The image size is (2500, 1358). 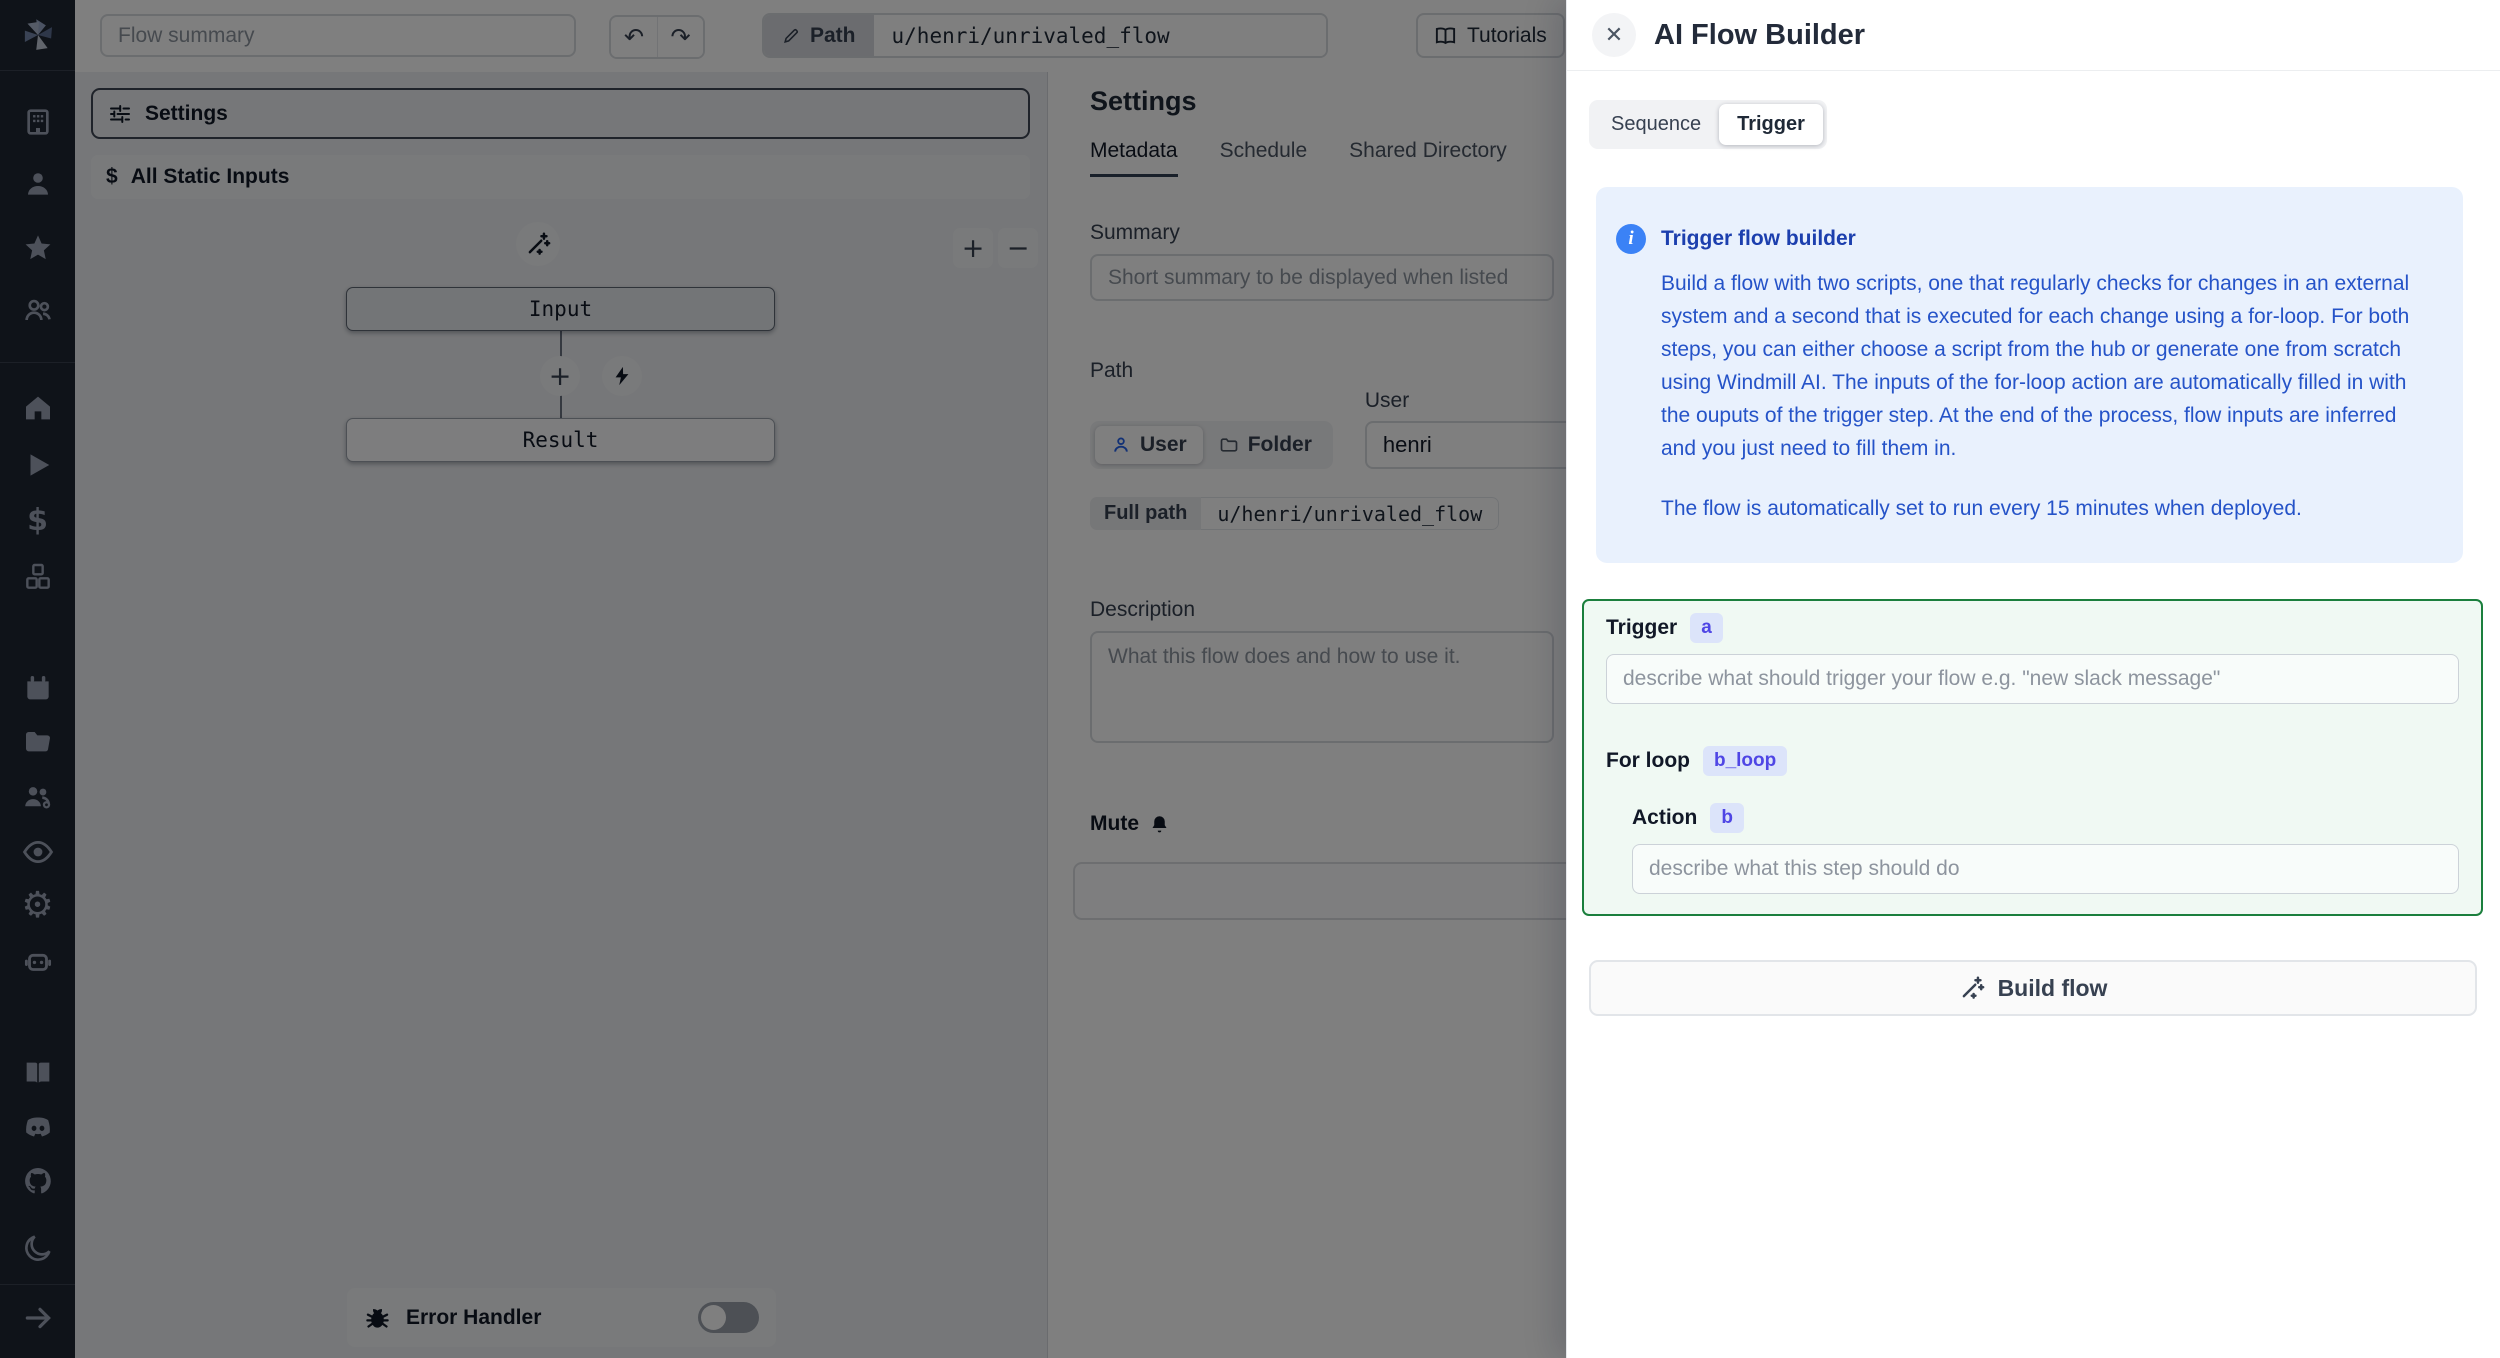 What do you see at coordinates (37, 906) in the screenshot?
I see `settings-gear-icon: ⚙` at bounding box center [37, 906].